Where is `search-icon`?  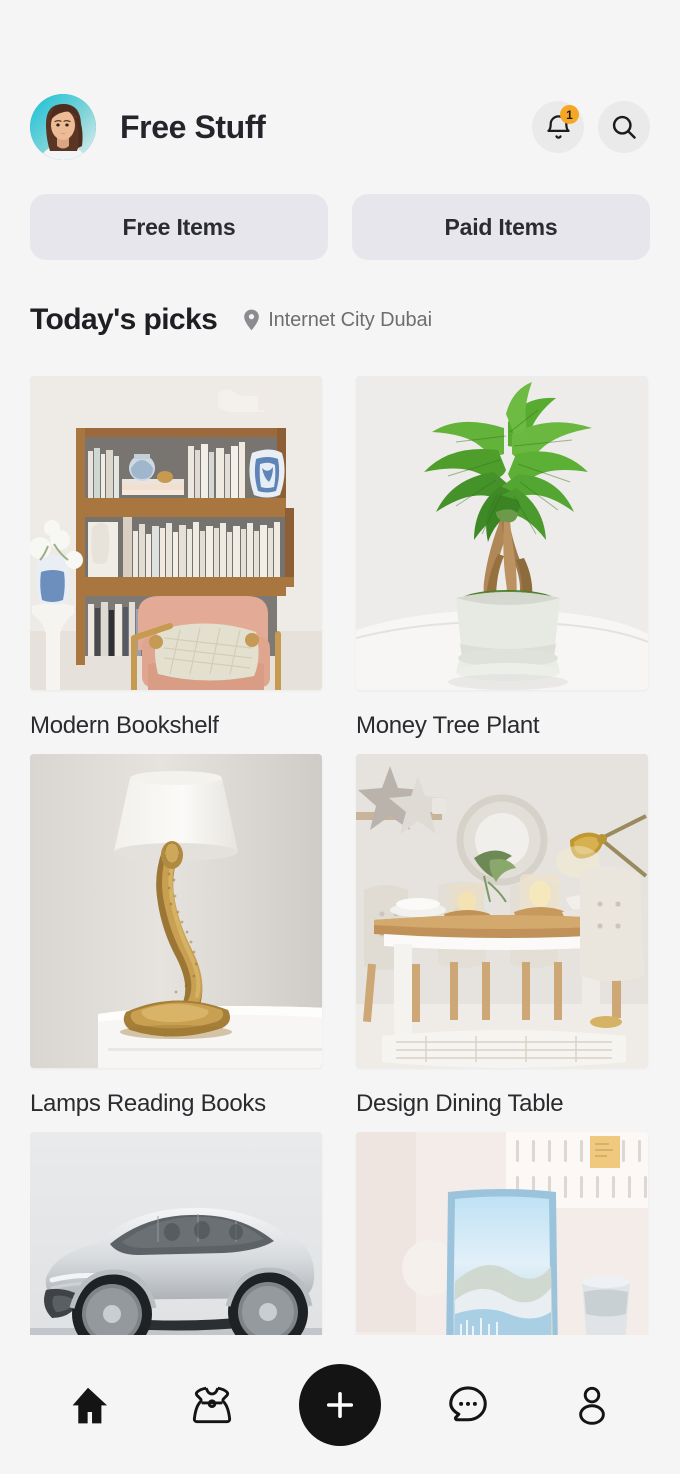 search-icon is located at coordinates (624, 127).